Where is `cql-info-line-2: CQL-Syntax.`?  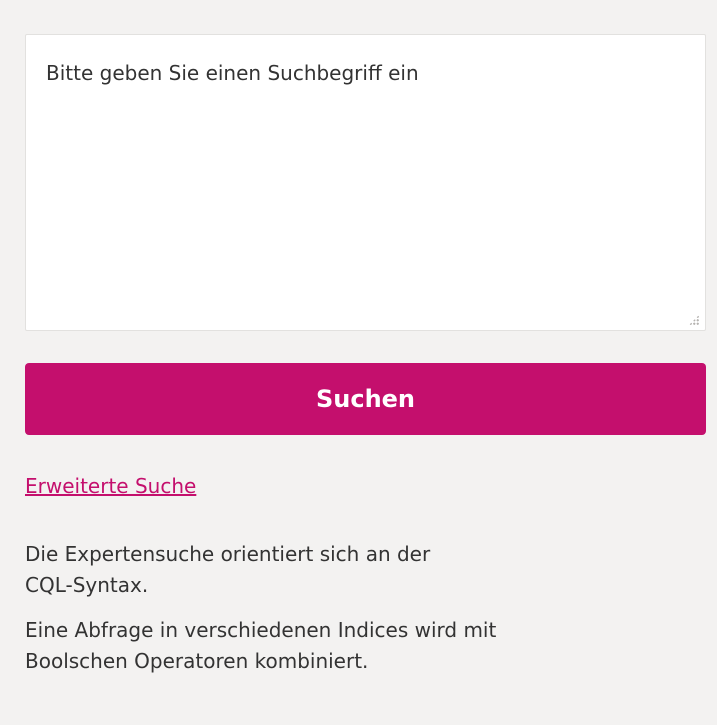 cql-info-line-2: CQL-Syntax. is located at coordinates (87, 585).